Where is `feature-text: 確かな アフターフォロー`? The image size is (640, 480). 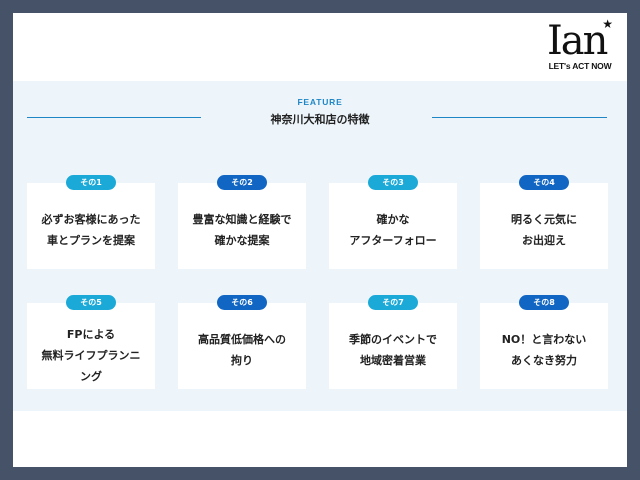
feature-text: 確かな アフターフォロー is located at coordinates (393, 230).